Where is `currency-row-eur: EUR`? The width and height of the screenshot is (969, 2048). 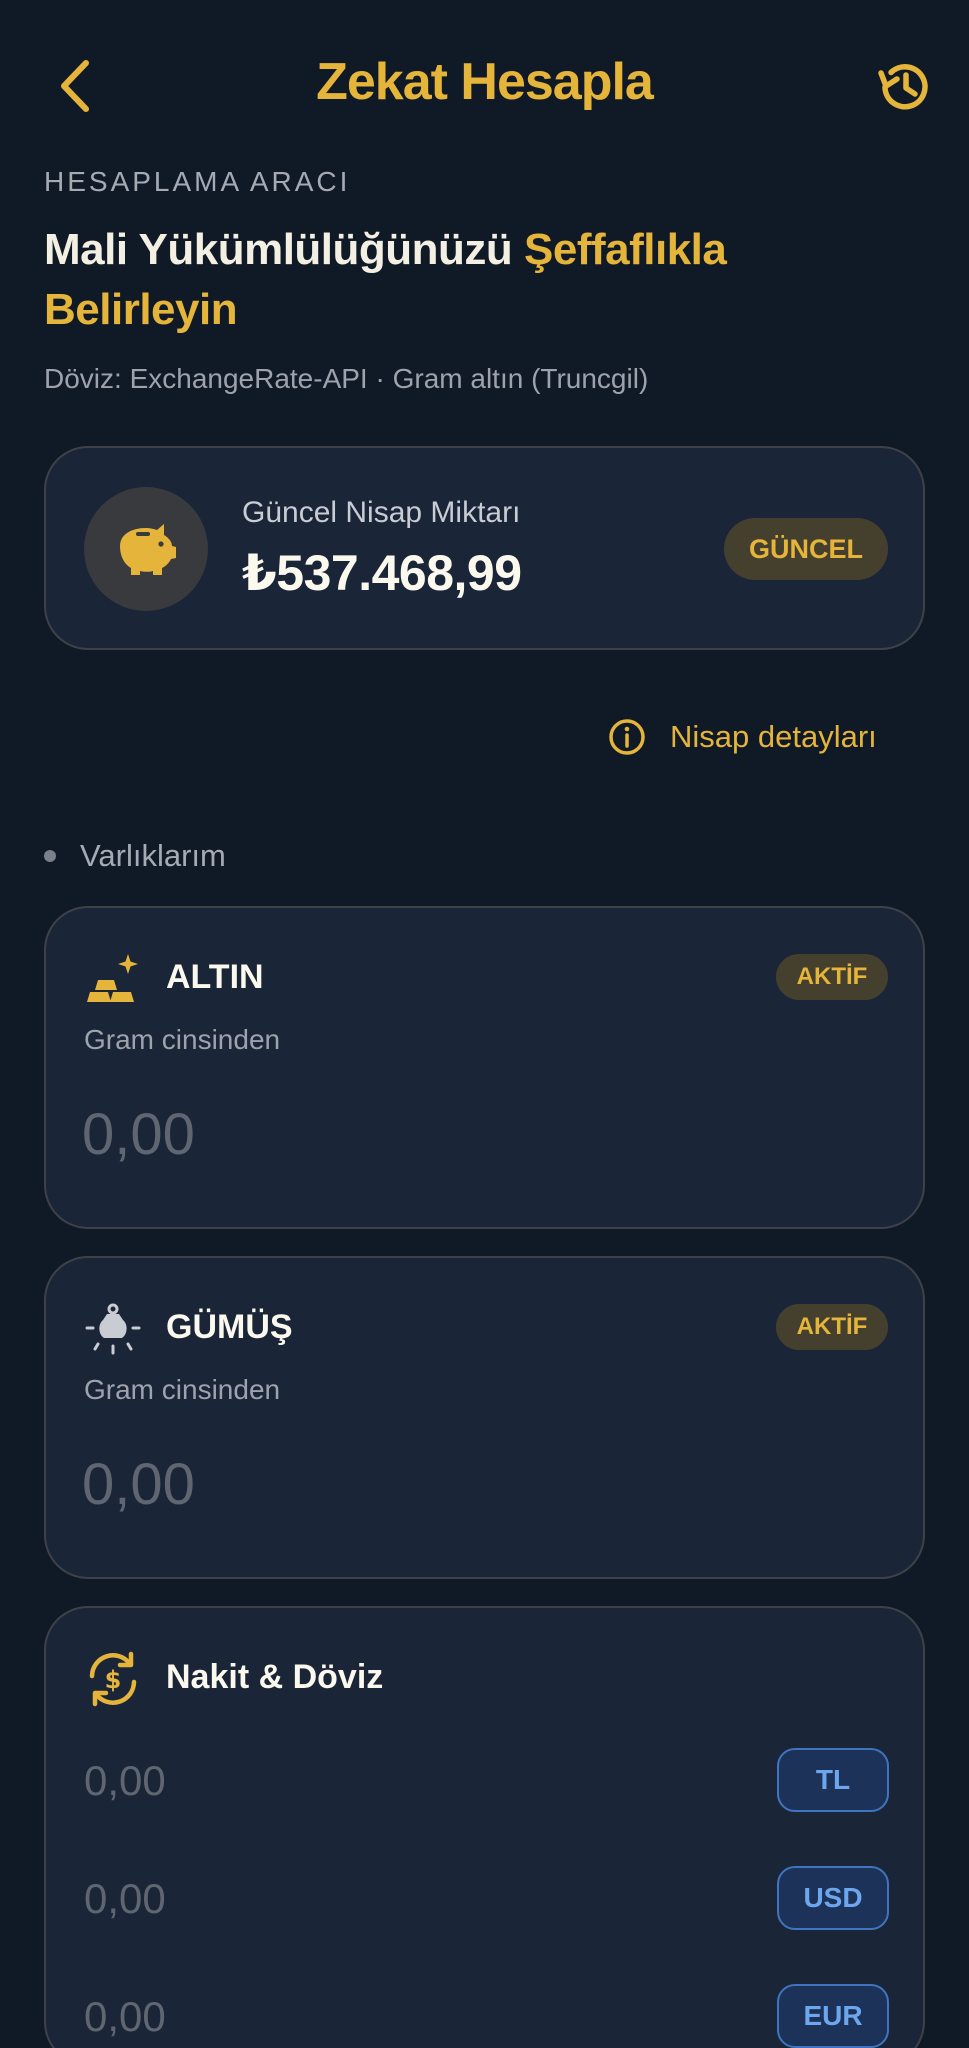
currency-row-eur: EUR is located at coordinates (486, 2016).